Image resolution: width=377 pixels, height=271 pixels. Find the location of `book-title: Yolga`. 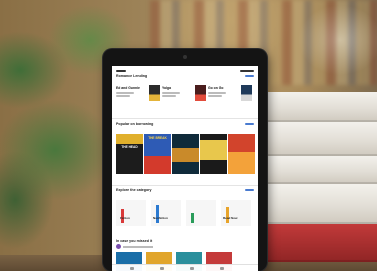

book-title: Yolga is located at coordinates (166, 88).